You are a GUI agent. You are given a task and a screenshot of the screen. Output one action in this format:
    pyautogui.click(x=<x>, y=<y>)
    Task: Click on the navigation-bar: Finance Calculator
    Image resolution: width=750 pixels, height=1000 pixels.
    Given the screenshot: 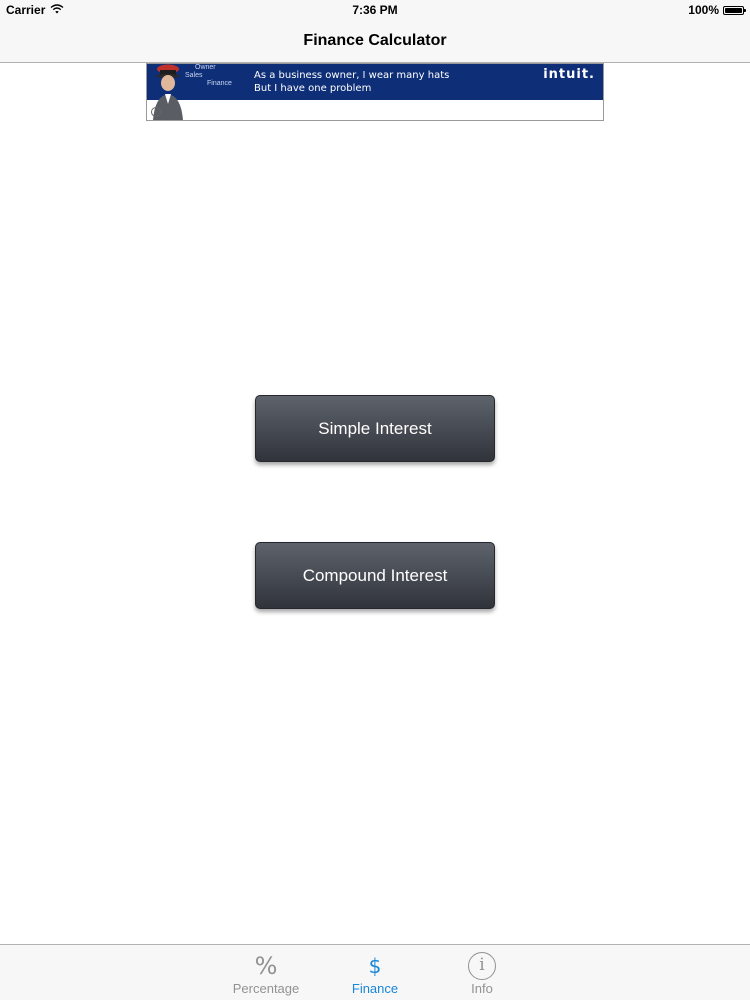 What is the action you would take?
    pyautogui.click(x=375, y=41)
    